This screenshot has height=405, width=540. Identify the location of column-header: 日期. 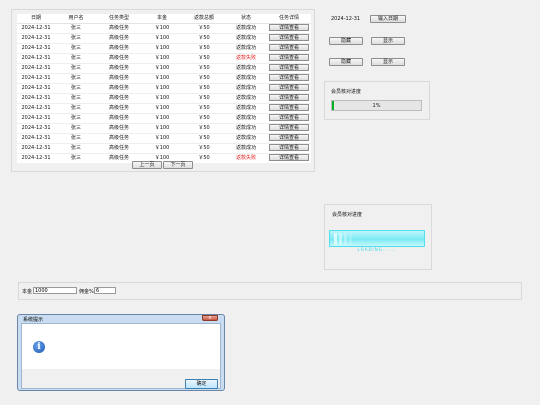
(36, 19).